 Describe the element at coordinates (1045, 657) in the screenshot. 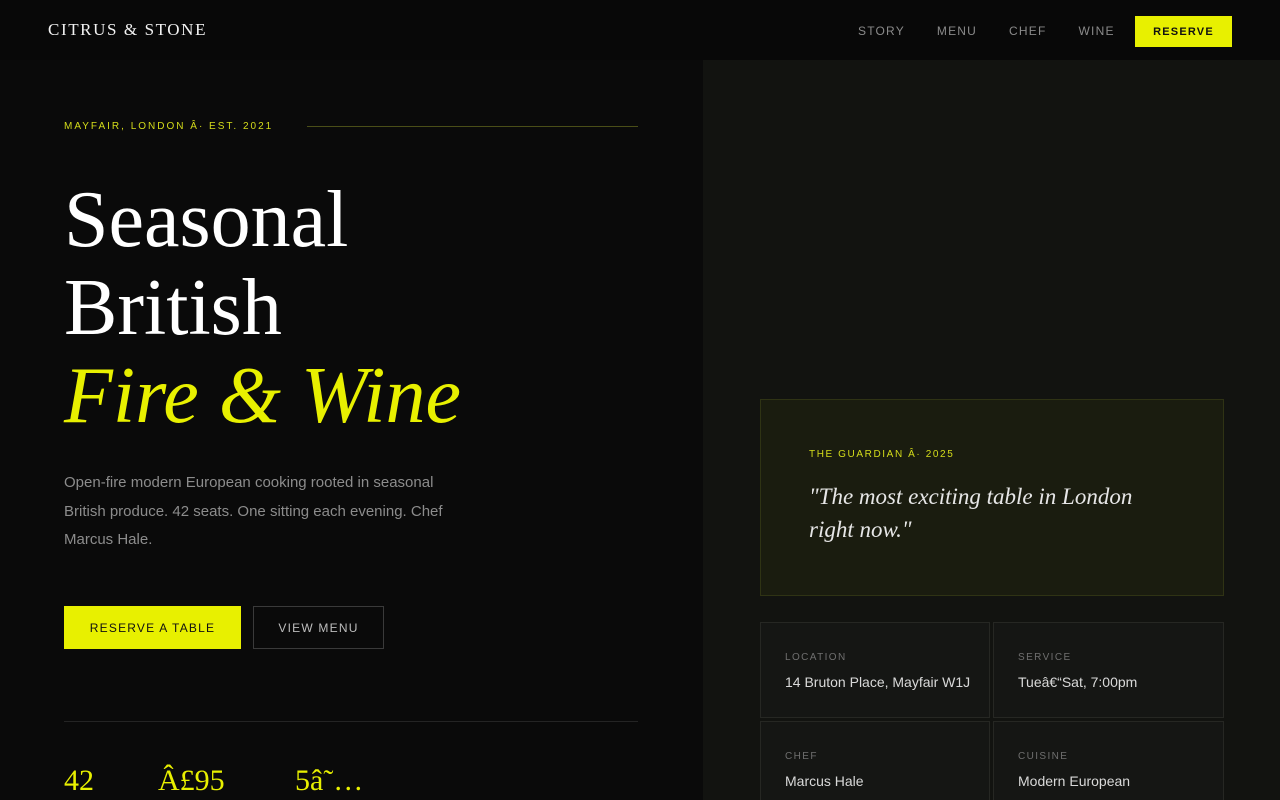

I see `info-label: SERVICE` at that location.